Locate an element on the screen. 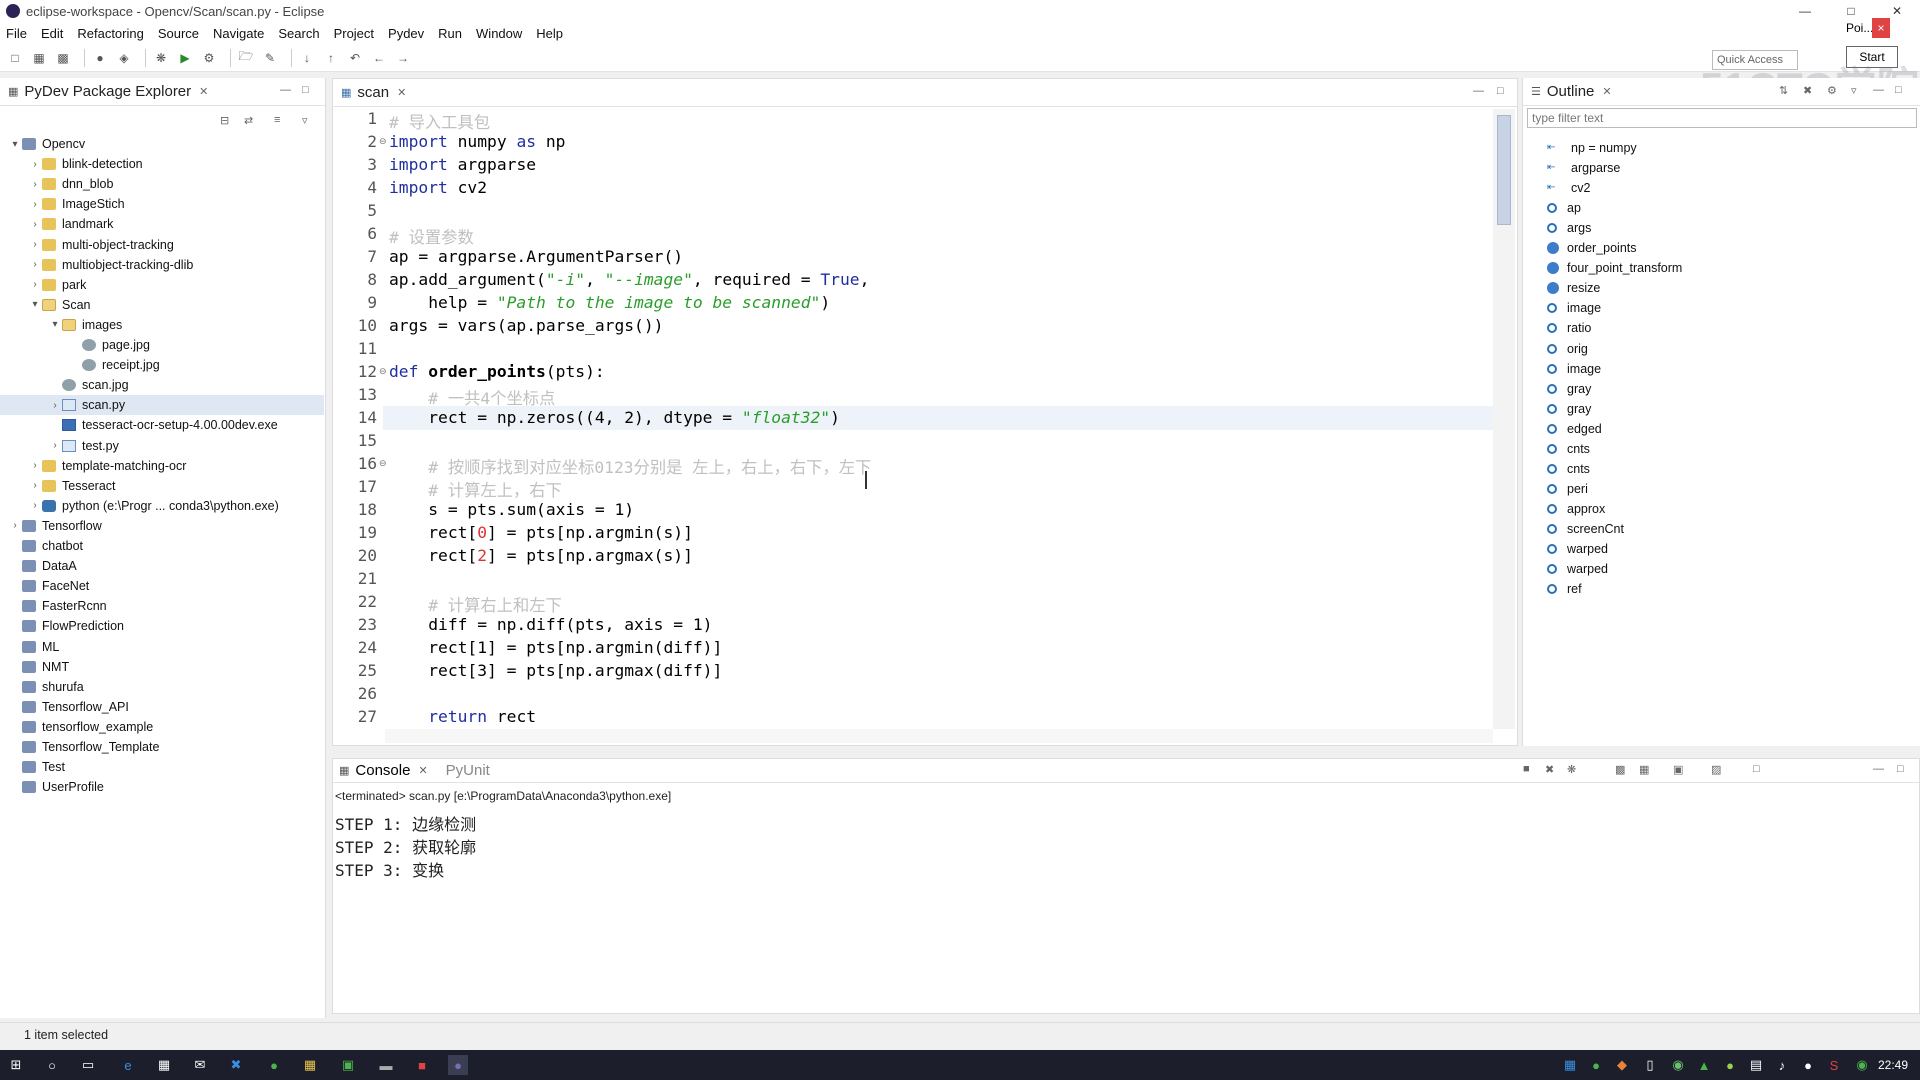 The image size is (1920, 1080). outline-filter-input: type filter text is located at coordinates (1722, 118).